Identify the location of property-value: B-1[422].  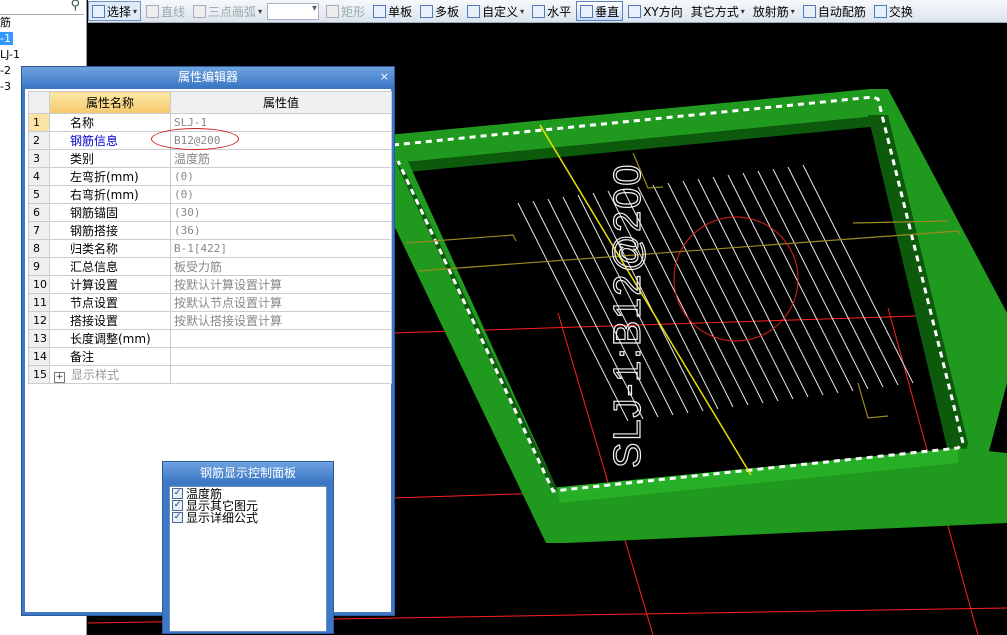
(281, 248).